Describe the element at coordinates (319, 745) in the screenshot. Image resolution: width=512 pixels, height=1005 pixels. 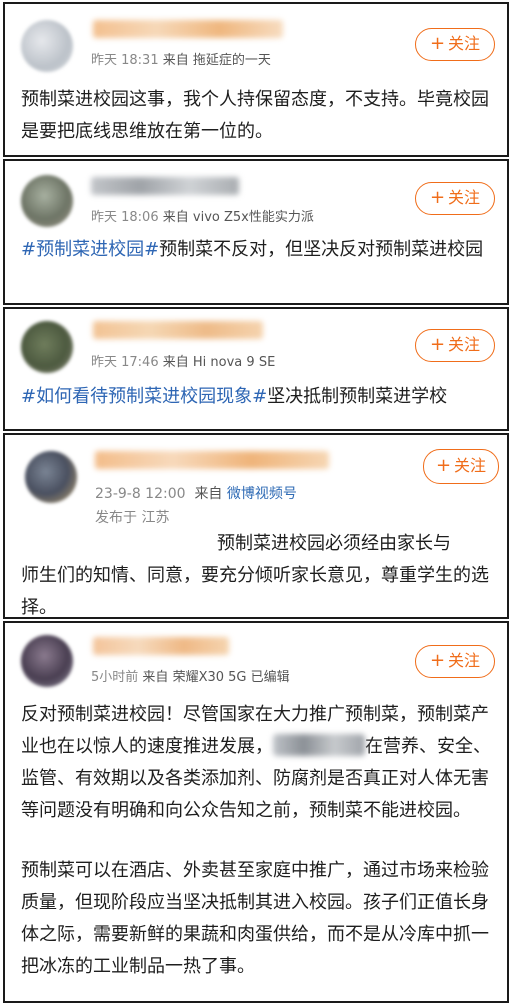
I see `redacted-blur` at that location.